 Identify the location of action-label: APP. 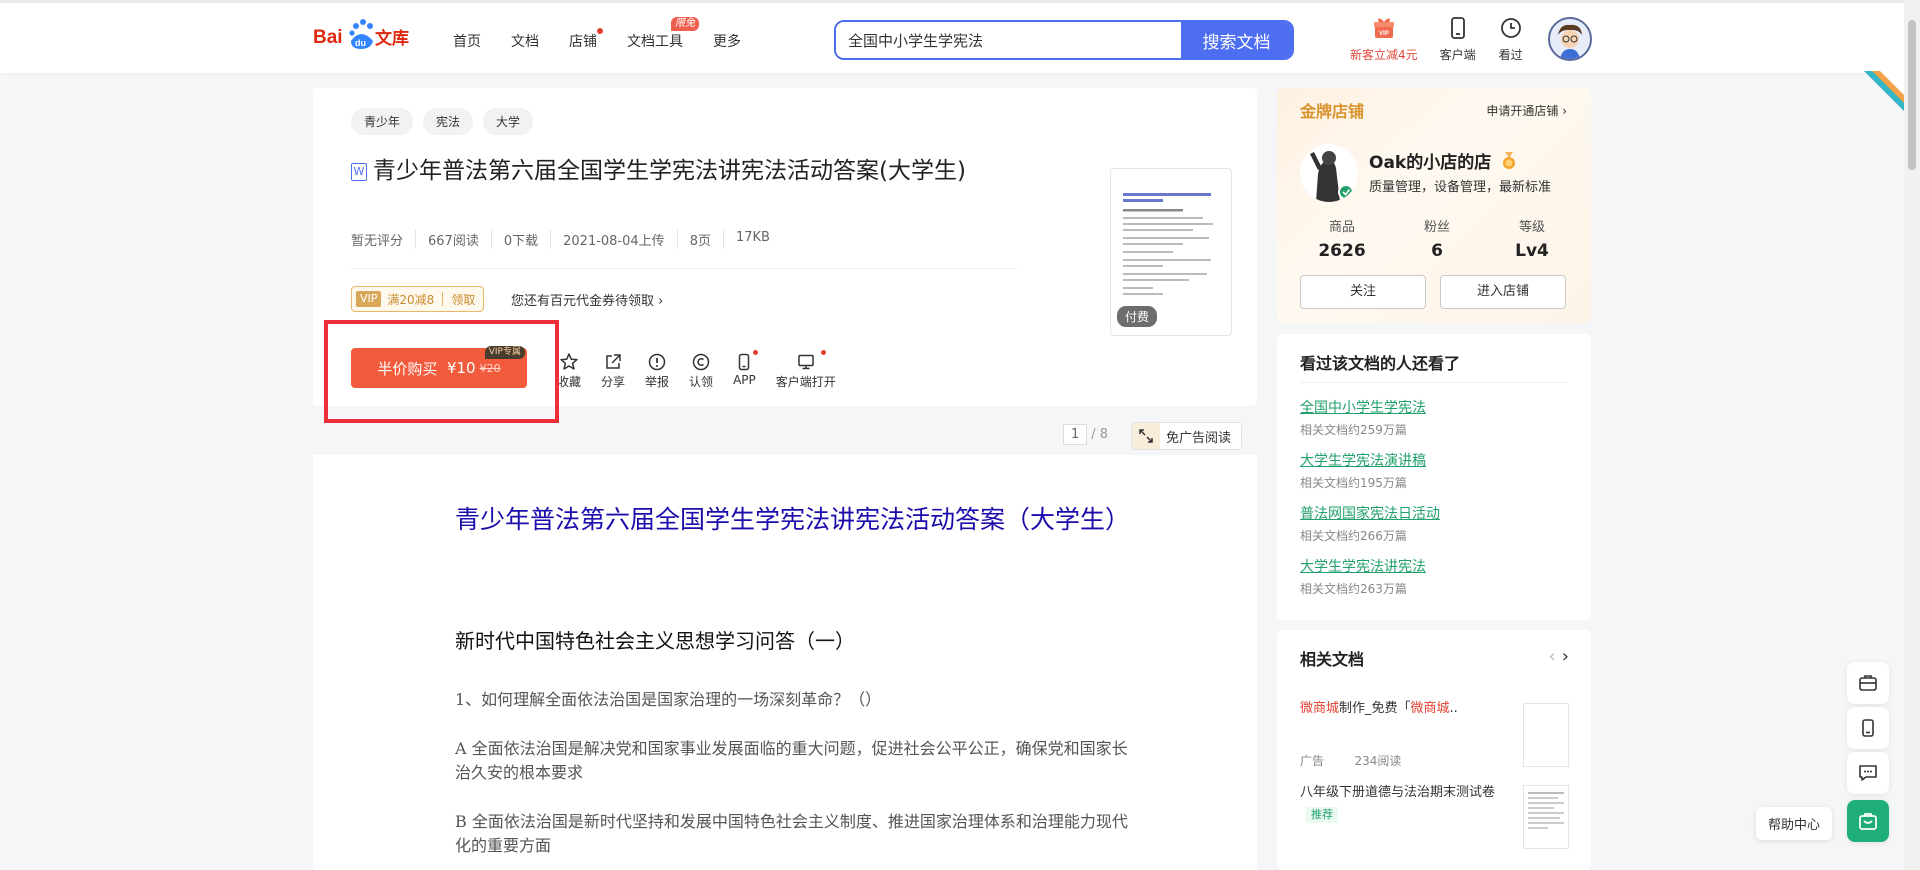
(744, 380).